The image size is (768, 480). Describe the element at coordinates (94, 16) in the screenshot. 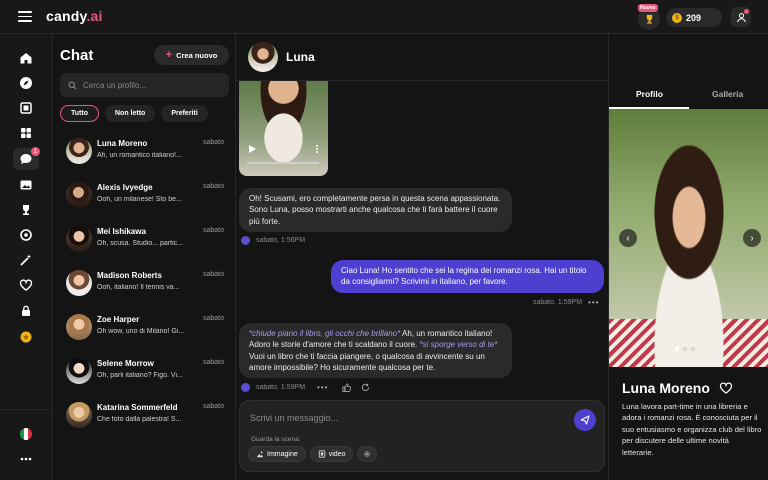

I see `logo-suffix: .ai` at that location.